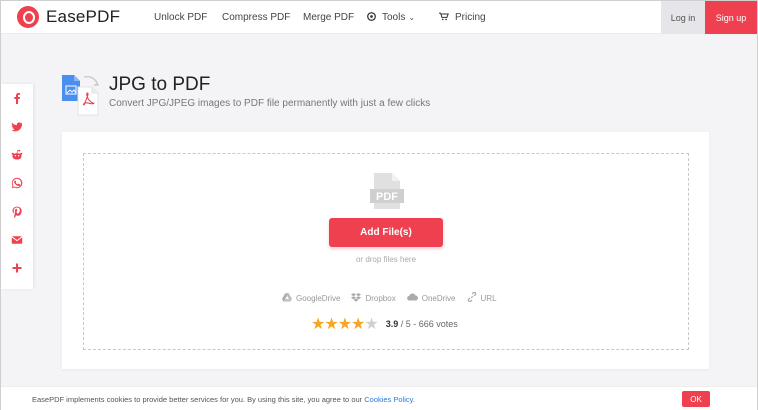  I want to click on social-share-bar, so click(17, 186).